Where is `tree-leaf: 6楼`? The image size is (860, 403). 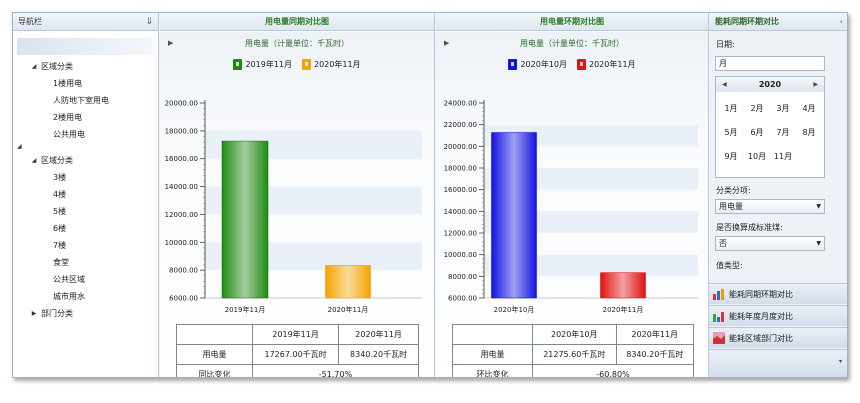
tree-leaf: 6楼 is located at coordinates (85, 228).